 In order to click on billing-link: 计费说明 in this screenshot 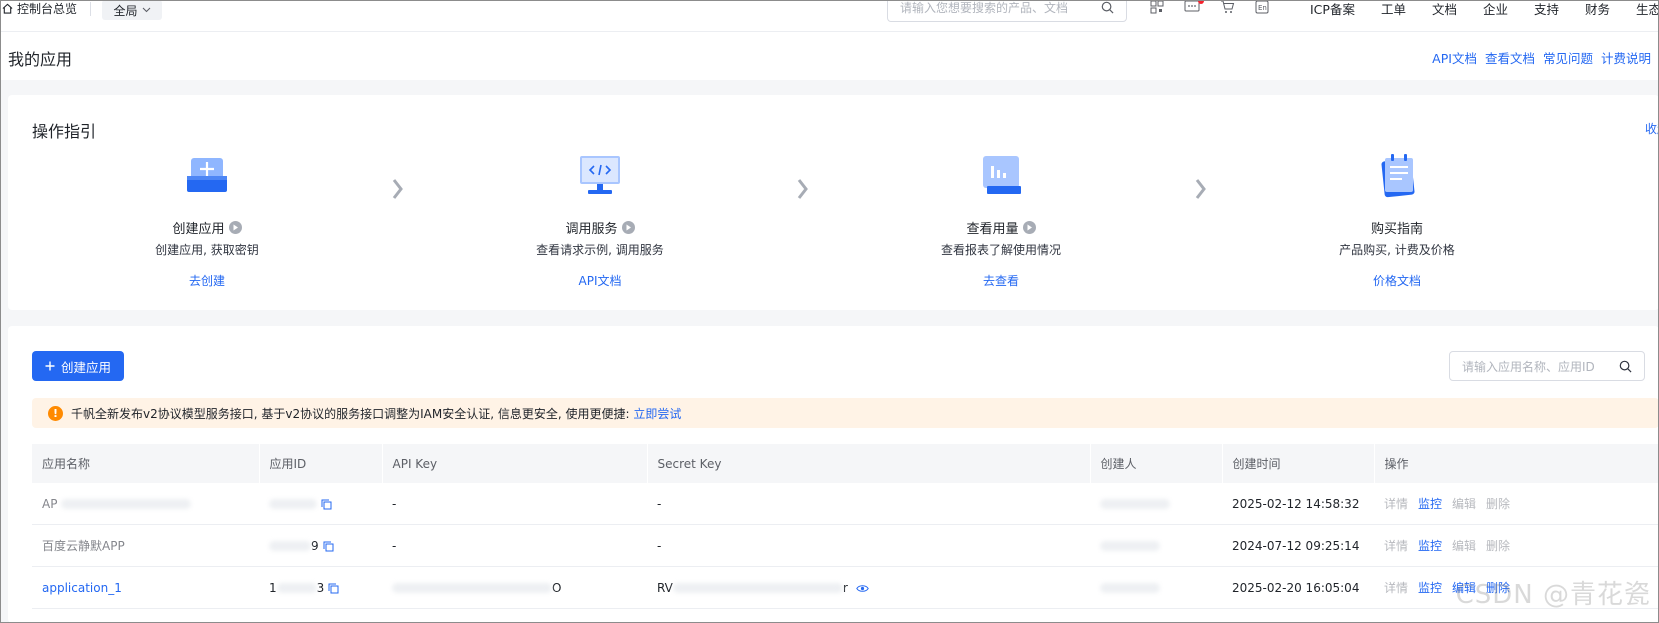, I will do `click(1626, 57)`.